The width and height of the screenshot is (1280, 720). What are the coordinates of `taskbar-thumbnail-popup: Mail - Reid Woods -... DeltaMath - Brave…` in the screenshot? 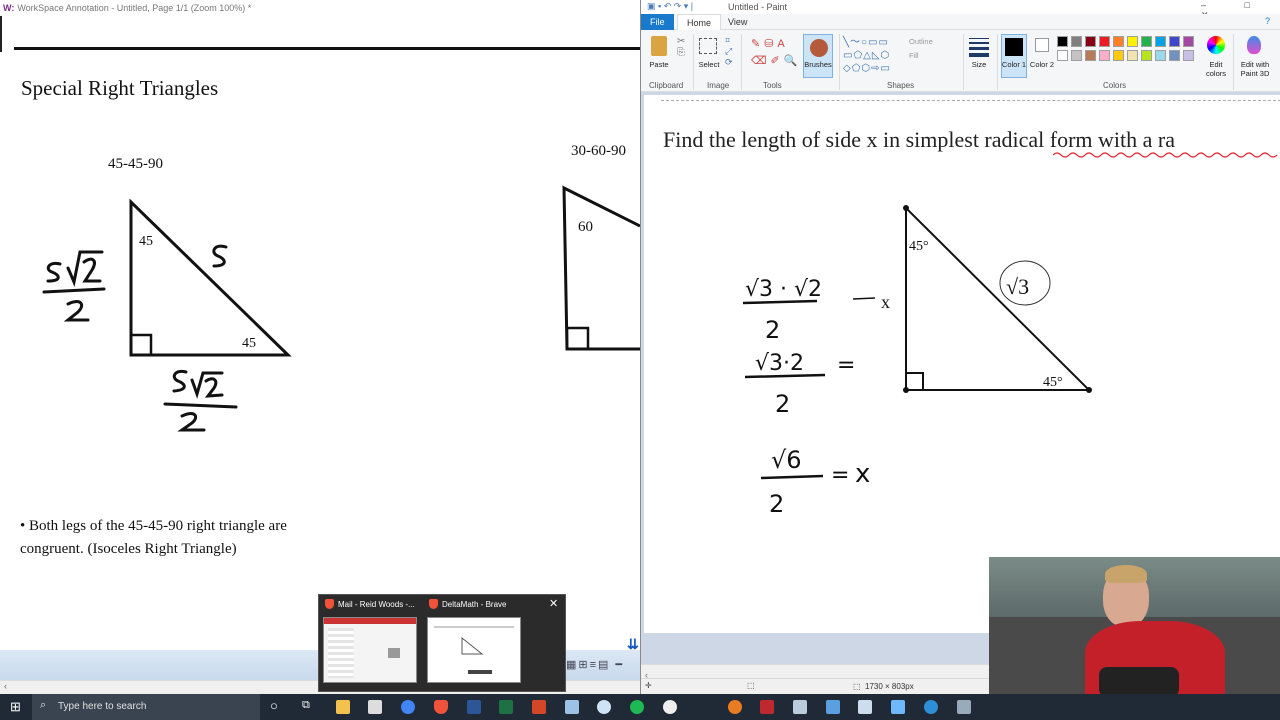 It's located at (442, 643).